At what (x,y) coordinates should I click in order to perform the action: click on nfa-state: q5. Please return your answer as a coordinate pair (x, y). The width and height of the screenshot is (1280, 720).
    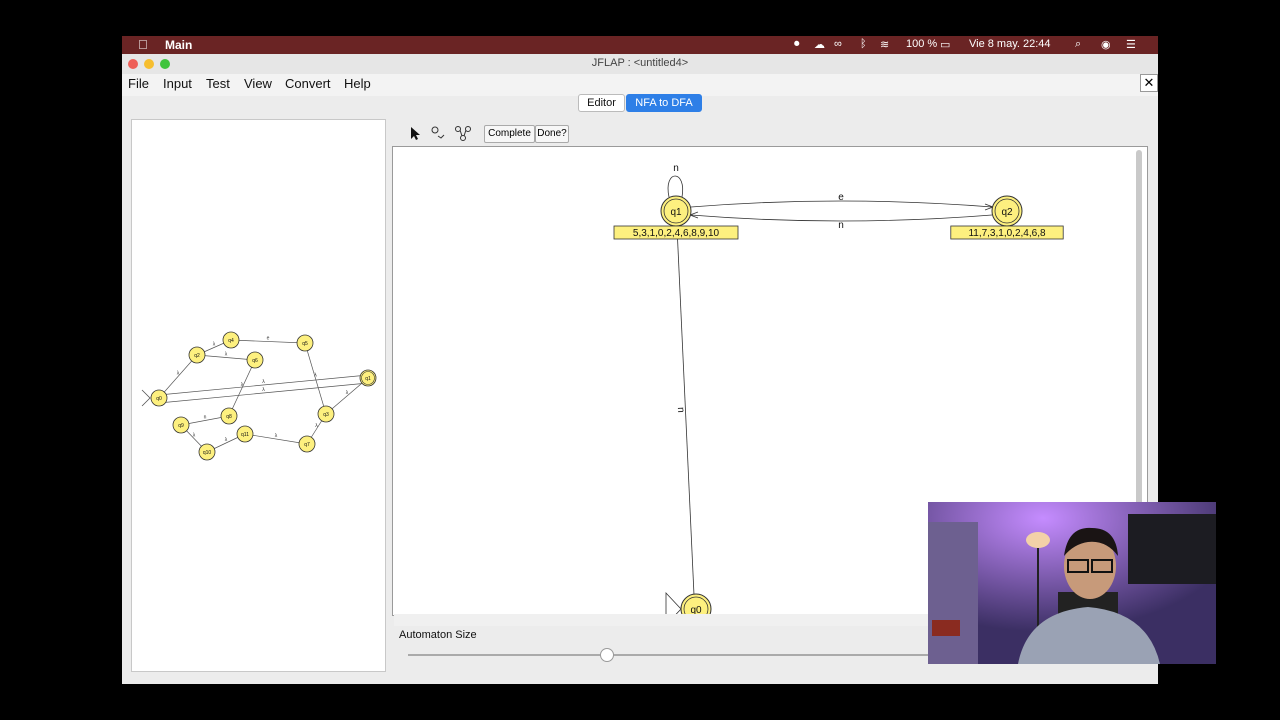
    Looking at the image, I should click on (305, 343).